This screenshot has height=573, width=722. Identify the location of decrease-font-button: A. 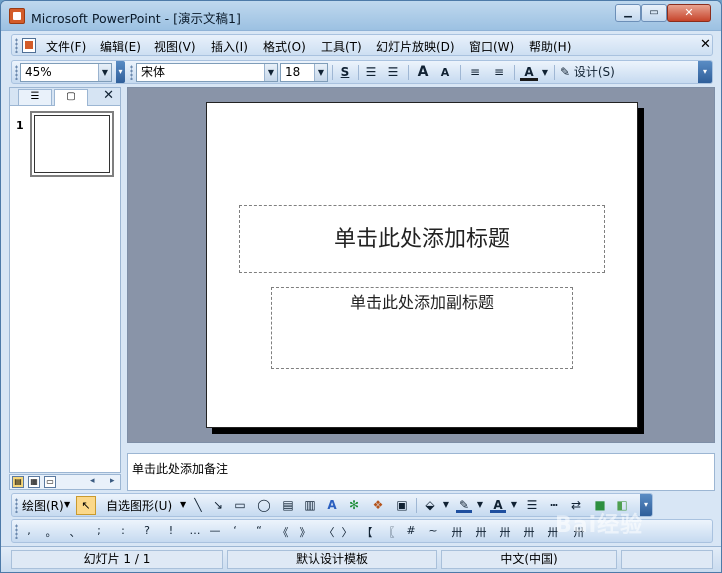
(445, 72).